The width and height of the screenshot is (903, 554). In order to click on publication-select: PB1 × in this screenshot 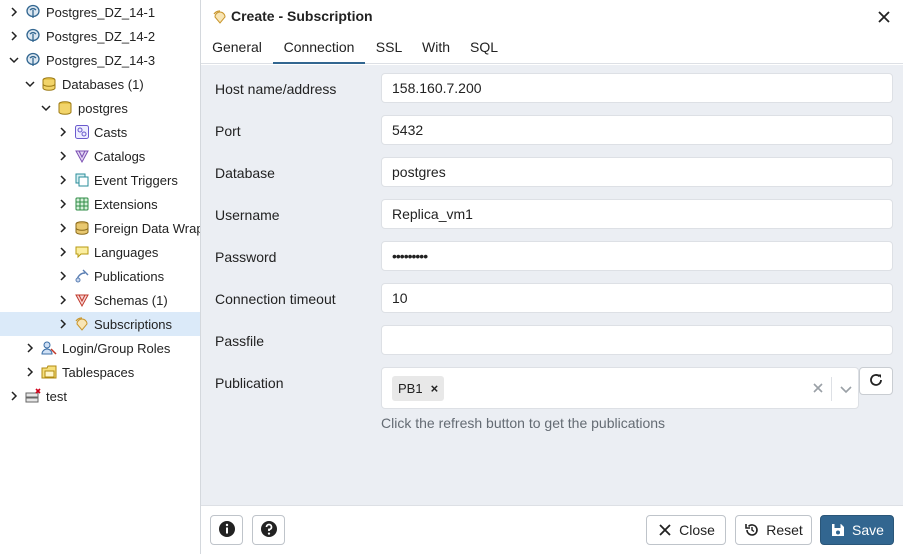, I will do `click(620, 388)`.